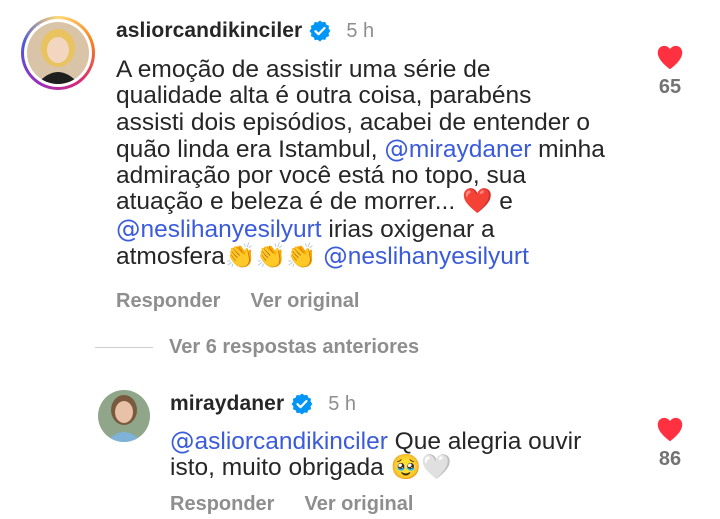 This screenshot has width=720, height=519. I want to click on comment-line: @asliorcandikinciler Que alegria ouvir, so click(405, 441).